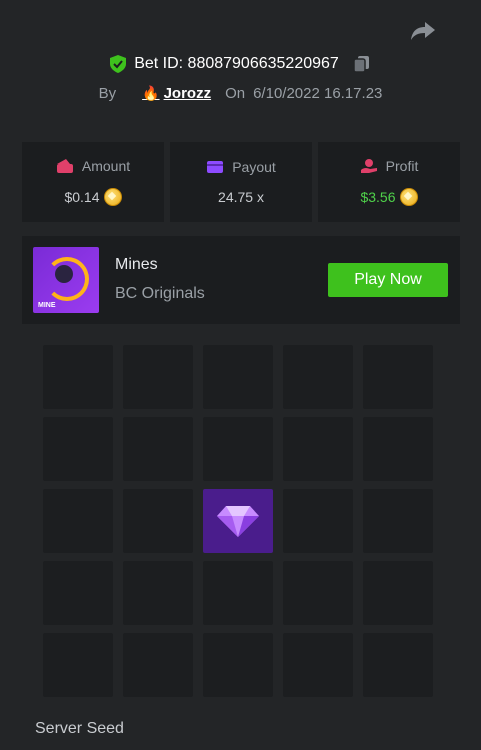 Image resolution: width=481 pixels, height=750 pixels. What do you see at coordinates (362, 64) in the screenshot?
I see `copy-icon` at bounding box center [362, 64].